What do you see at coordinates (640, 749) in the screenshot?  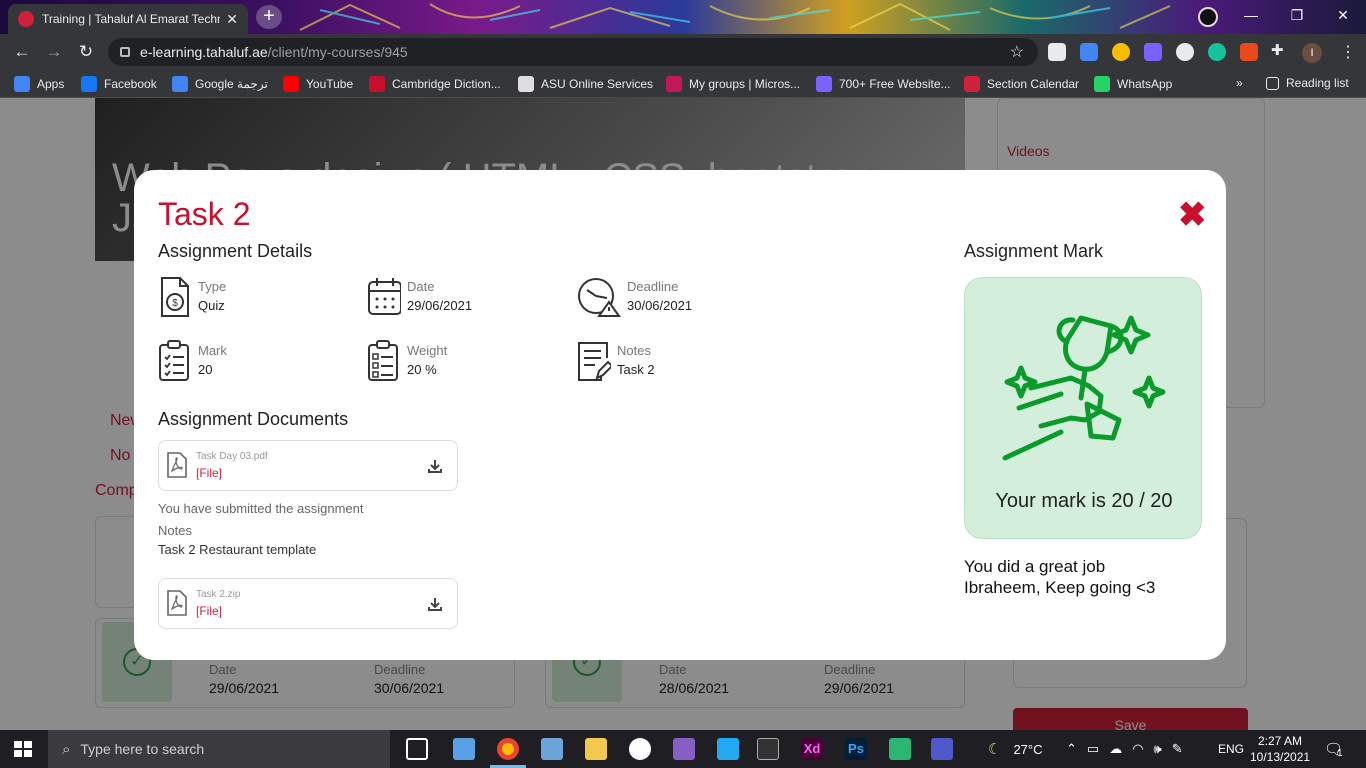 I see `word-app-icon` at bounding box center [640, 749].